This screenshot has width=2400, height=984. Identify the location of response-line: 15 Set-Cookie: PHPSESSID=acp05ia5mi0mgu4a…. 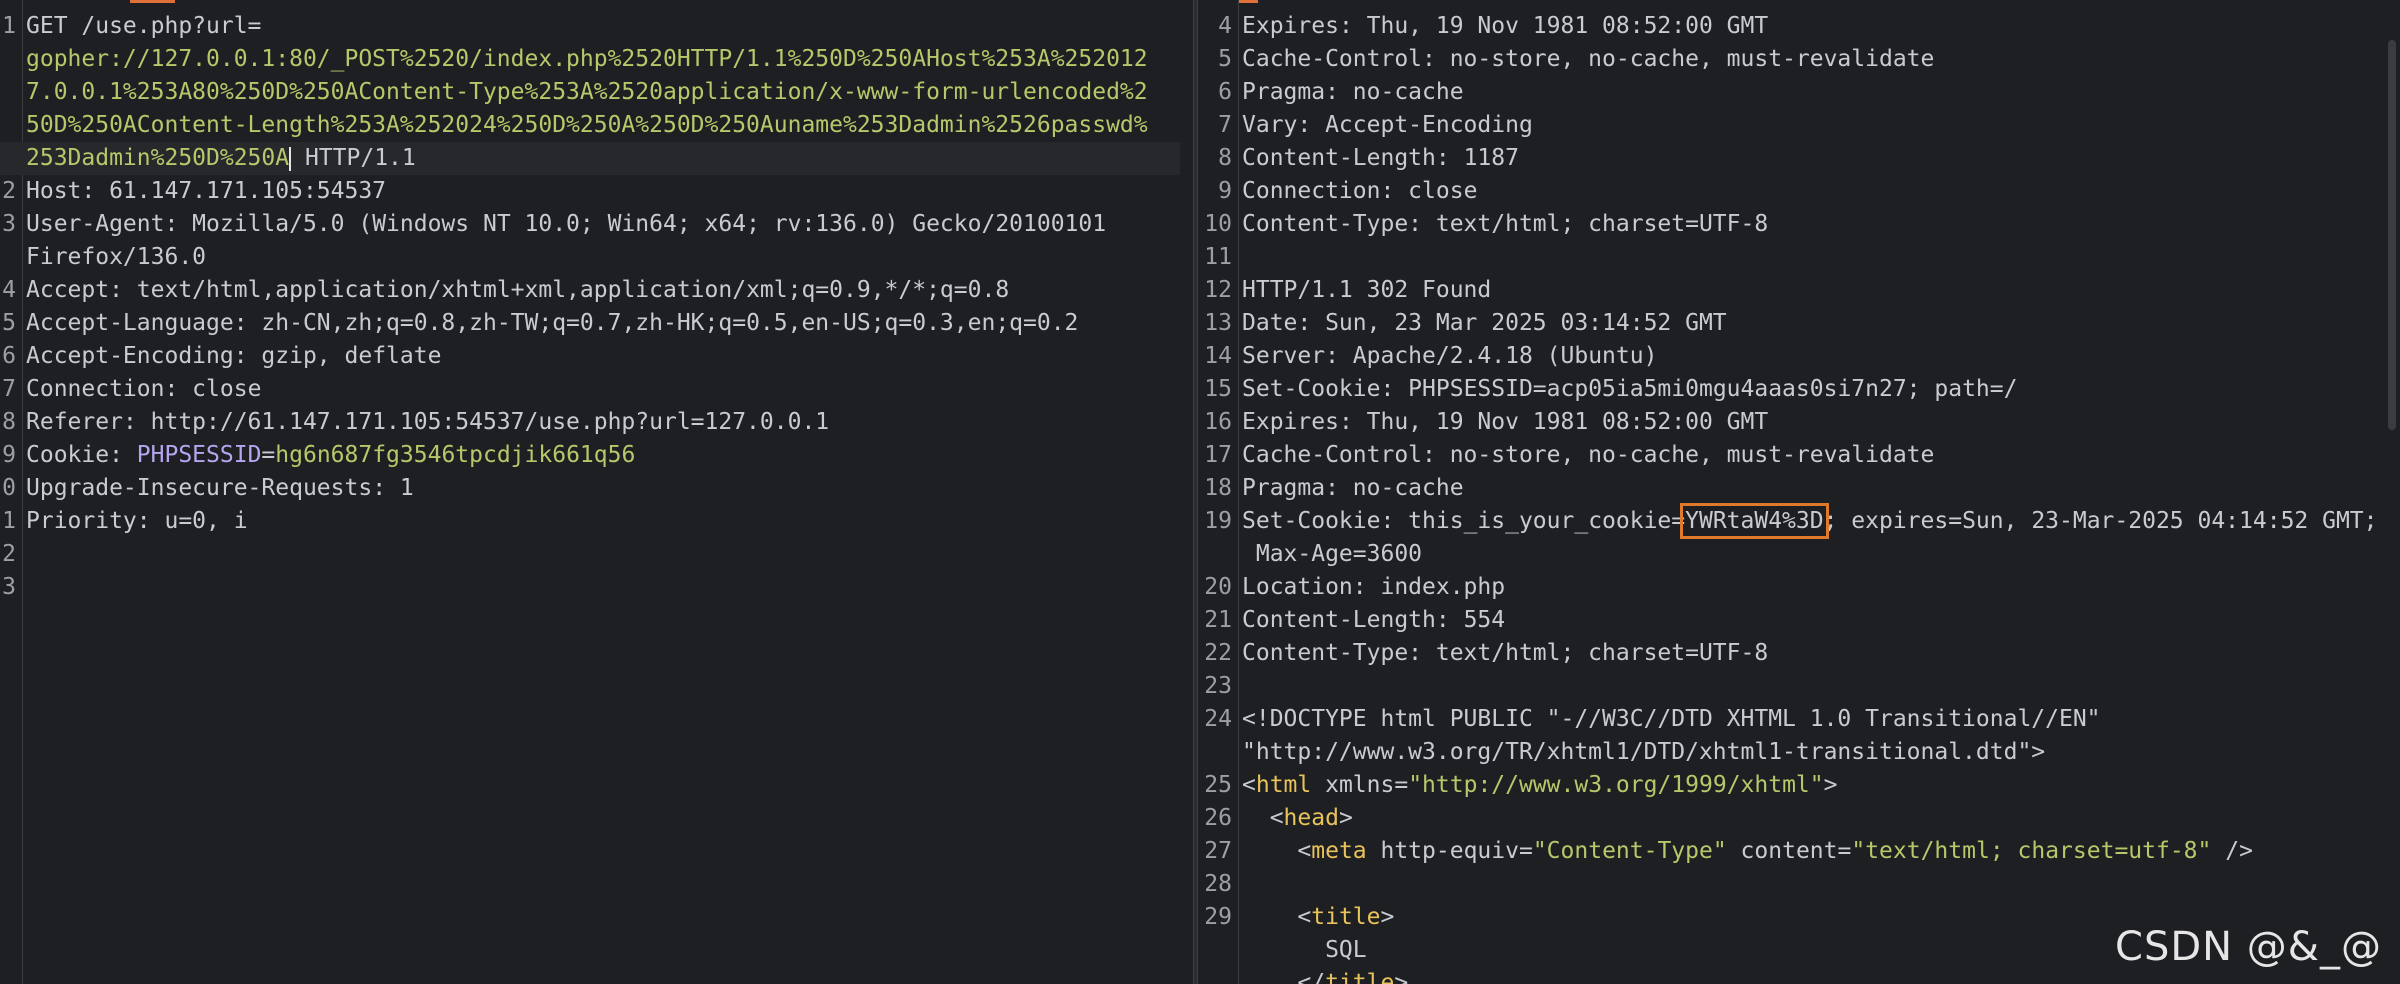
(1793, 389).